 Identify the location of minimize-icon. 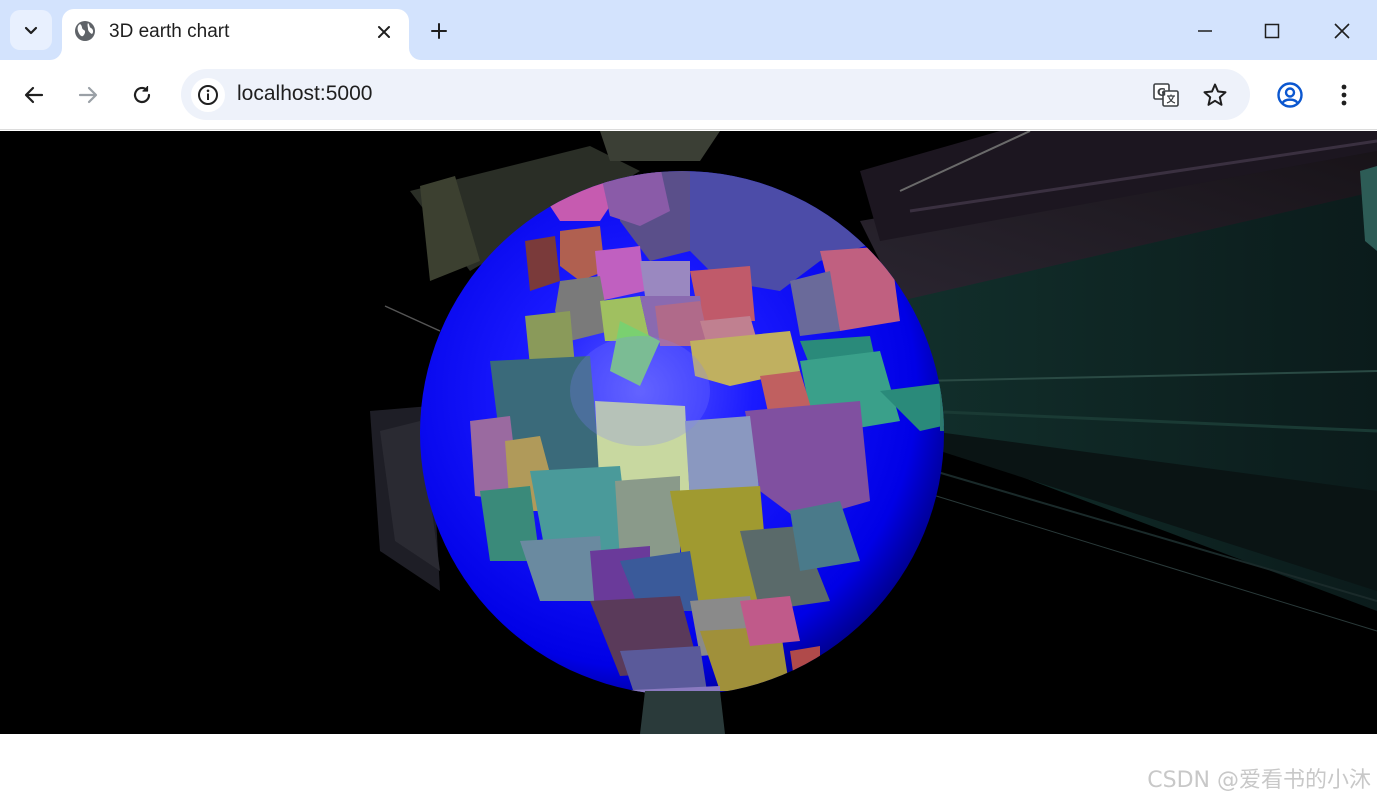
(1205, 31).